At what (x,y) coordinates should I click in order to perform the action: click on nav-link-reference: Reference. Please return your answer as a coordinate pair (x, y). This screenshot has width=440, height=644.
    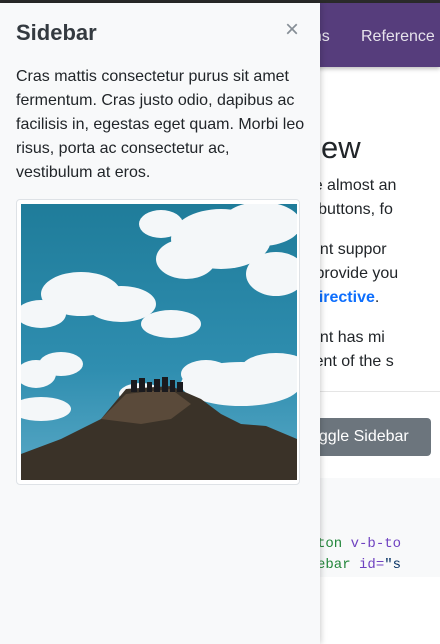
    Looking at the image, I should click on (398, 37).